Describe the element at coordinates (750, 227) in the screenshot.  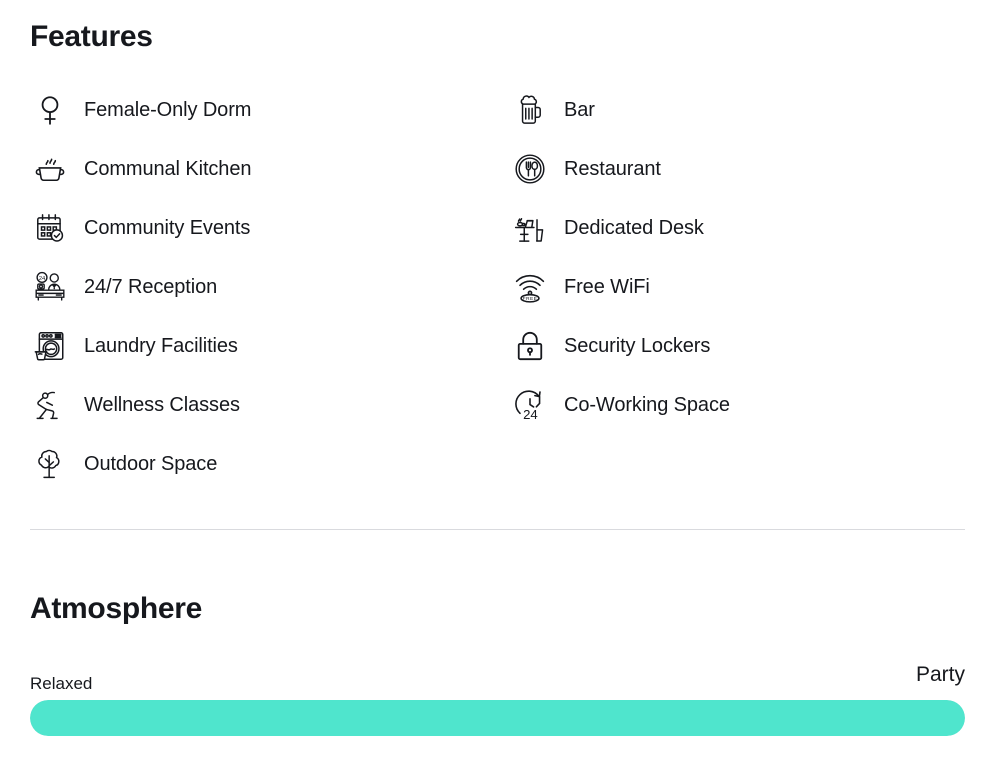
I see `feature-item-dedicated-desk: Dedicated Desk` at that location.